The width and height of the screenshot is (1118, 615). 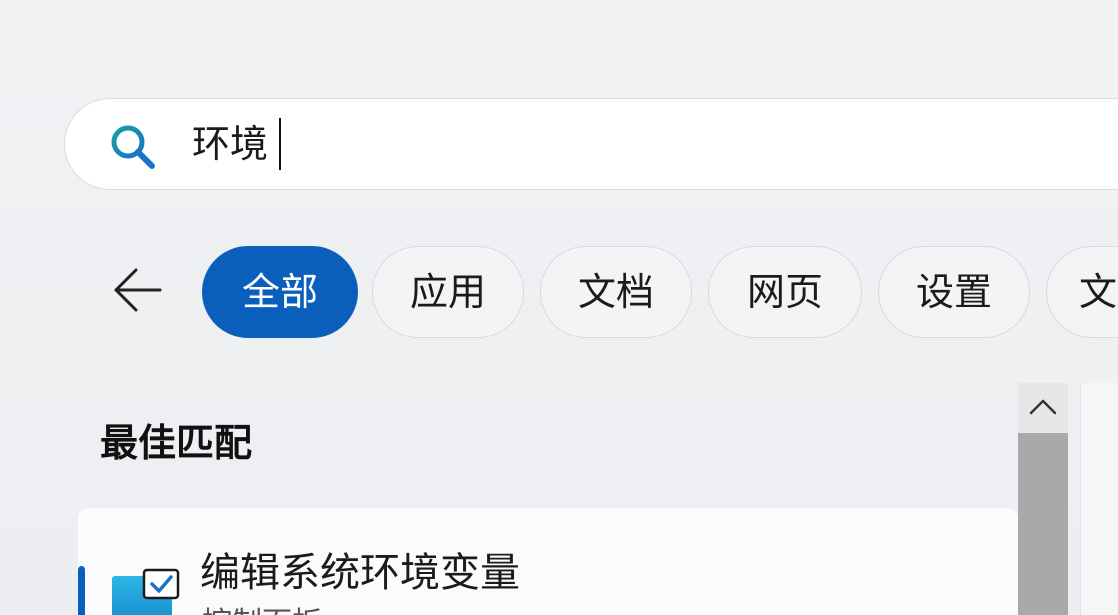 What do you see at coordinates (448, 292) in the screenshot?
I see `filter-chip-apps: 应用` at bounding box center [448, 292].